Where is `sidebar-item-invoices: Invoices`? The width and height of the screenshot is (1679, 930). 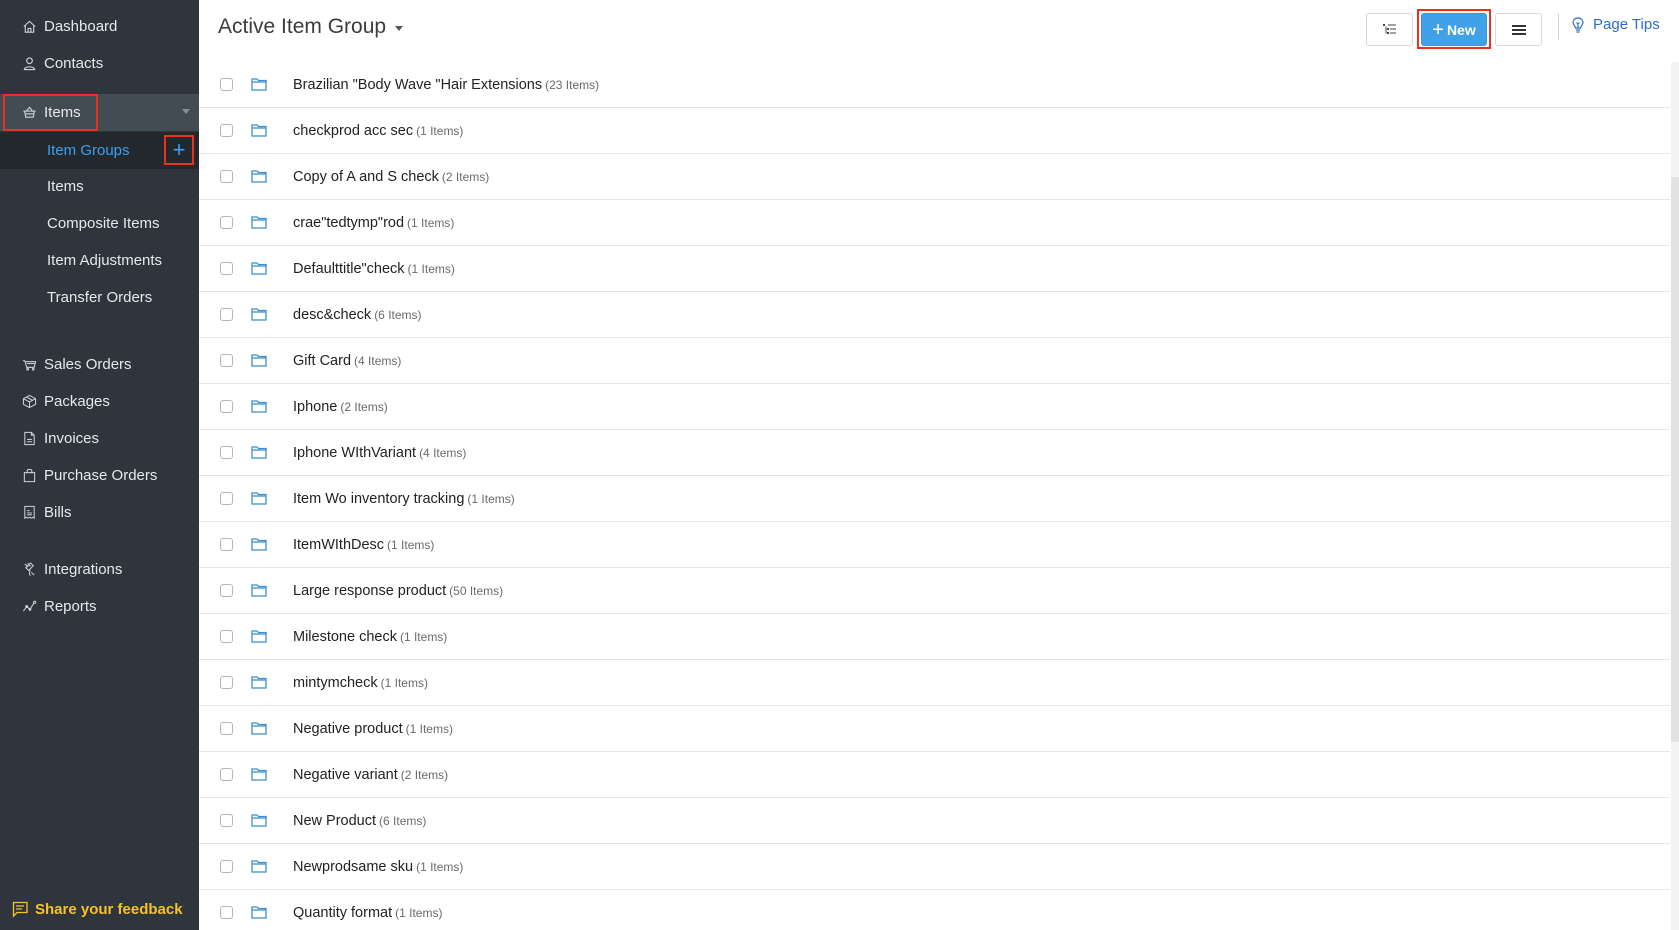
sidebar-item-invoices: Invoices is located at coordinates (99, 438).